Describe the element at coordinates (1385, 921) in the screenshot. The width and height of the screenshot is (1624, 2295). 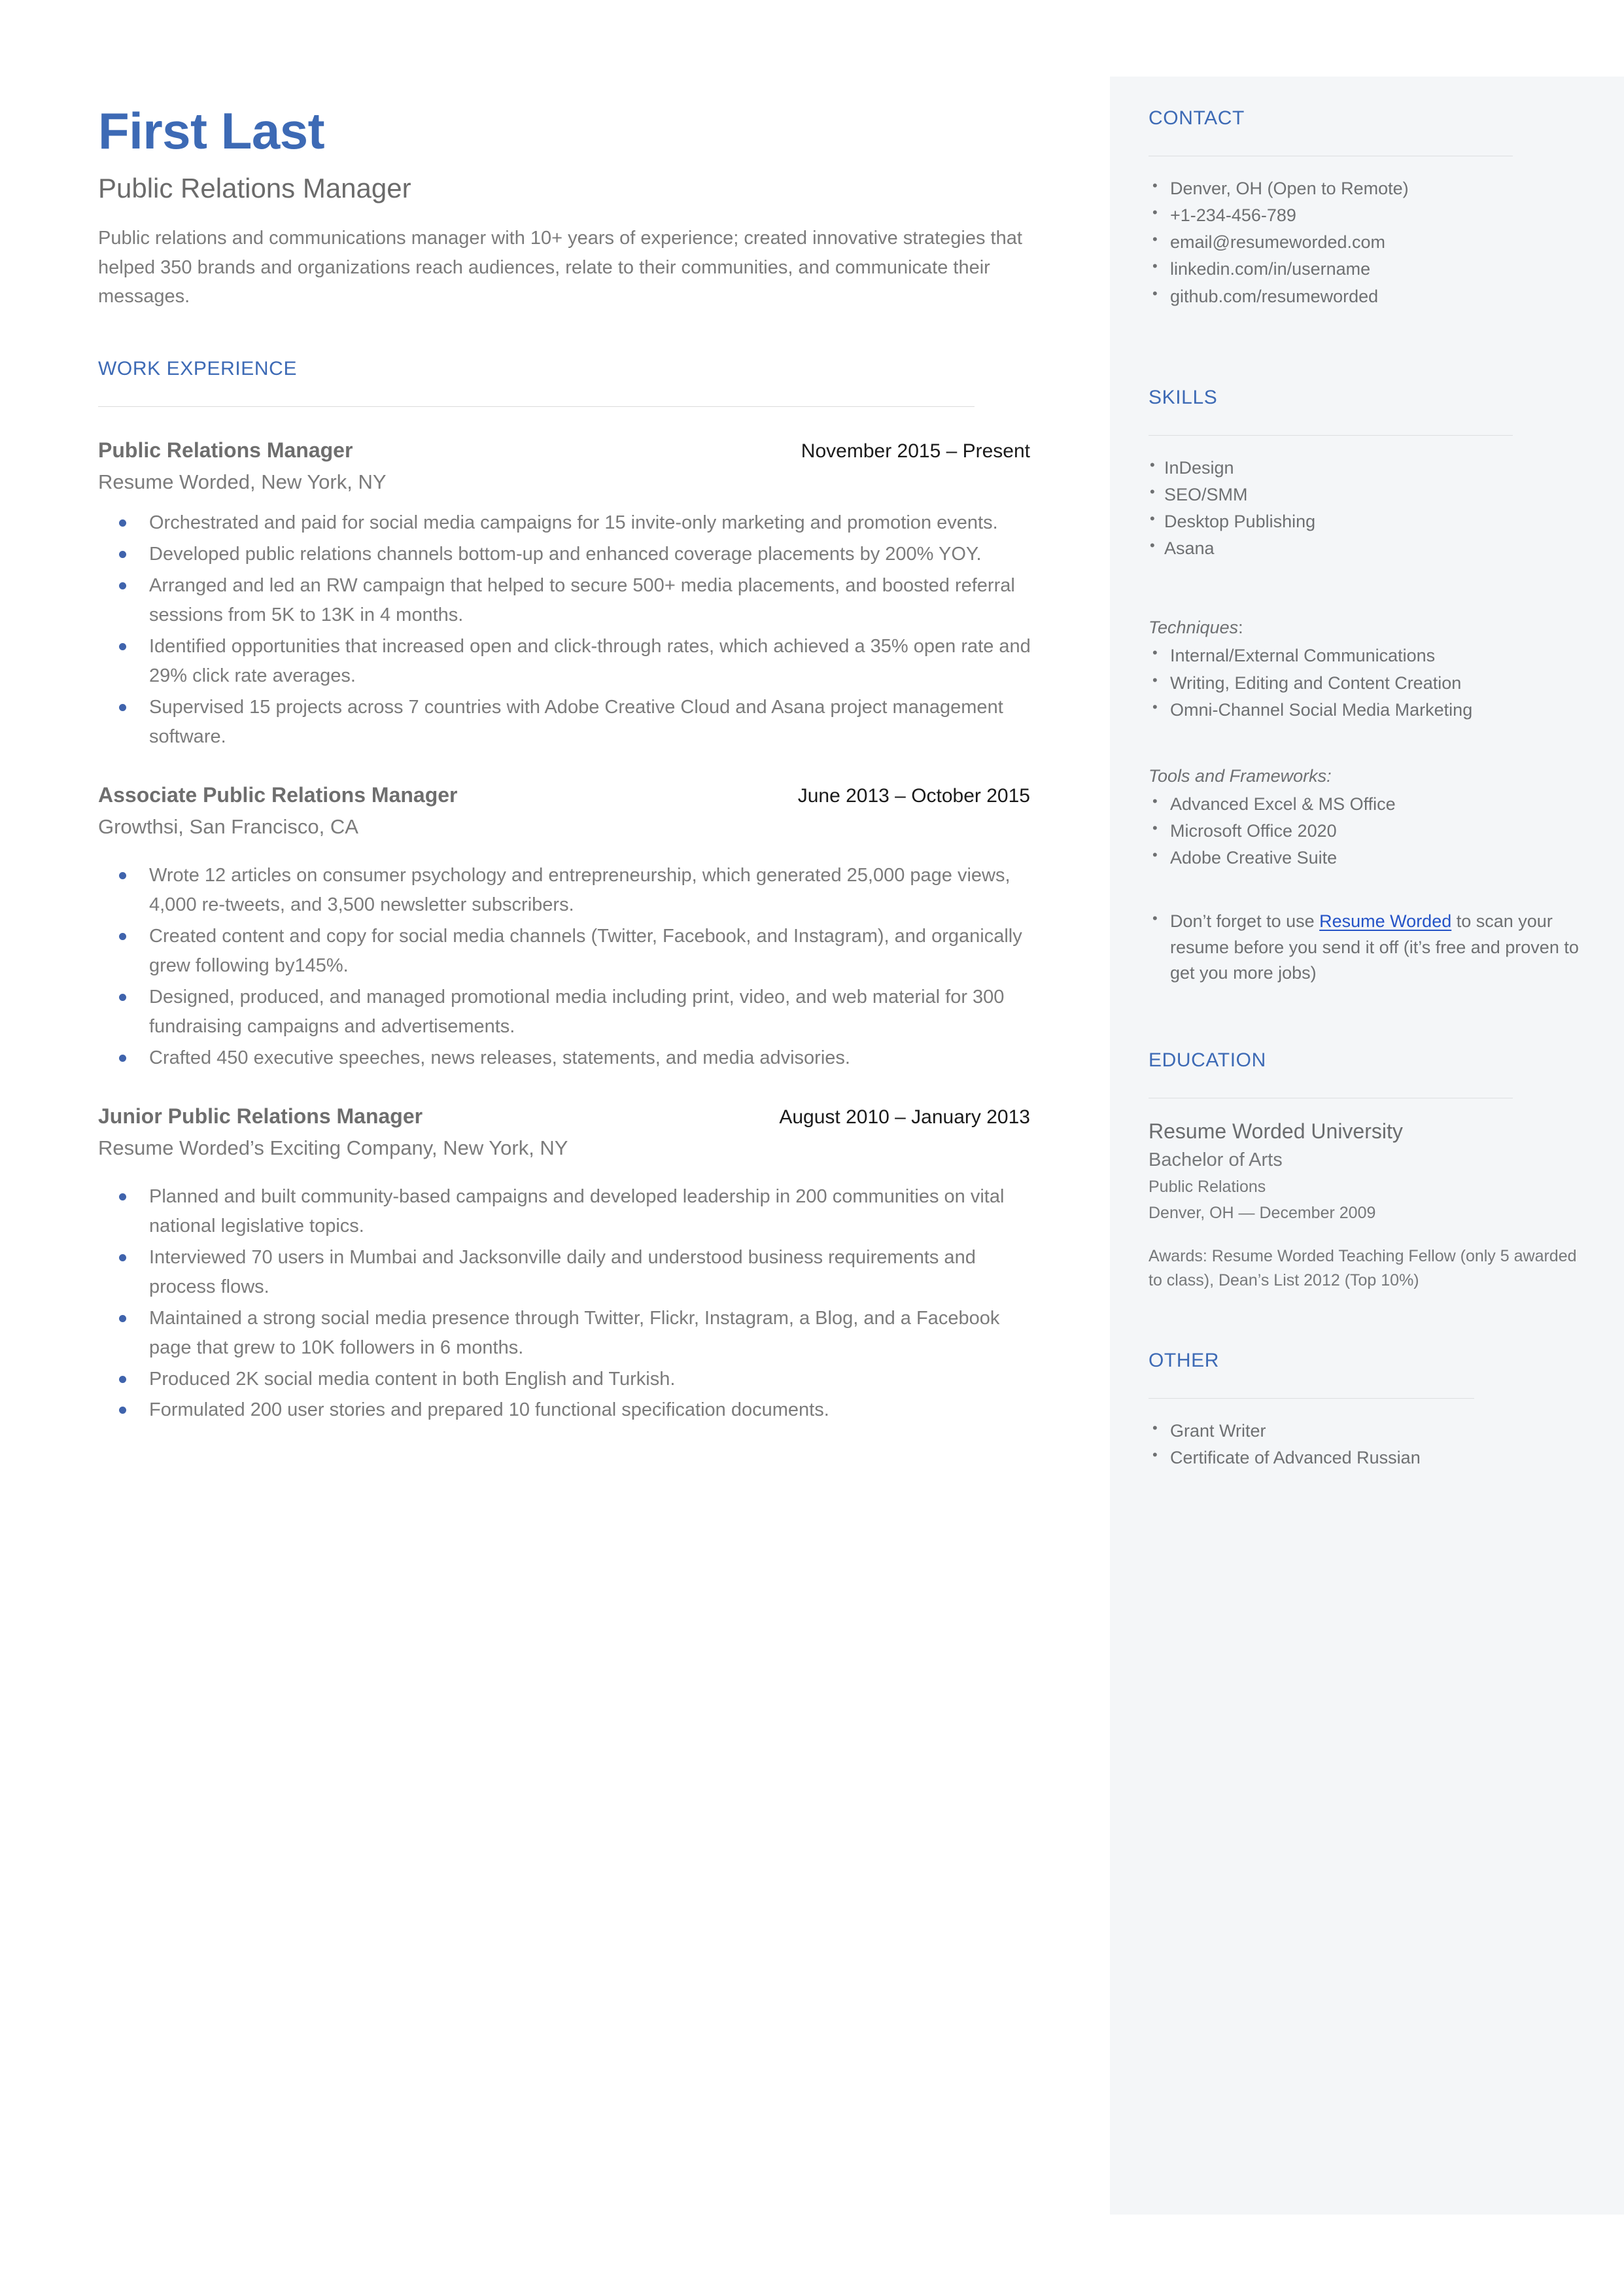
I see `resume-worded-link: Resume Worded` at that location.